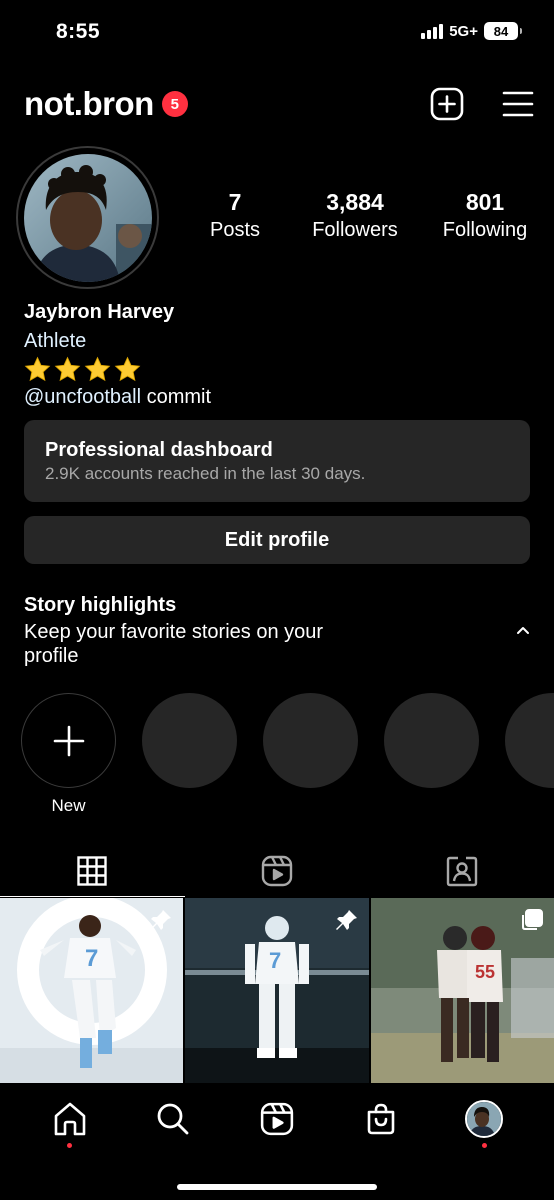 The height and width of the screenshot is (1200, 554). I want to click on tab-reels, so click(277, 871).